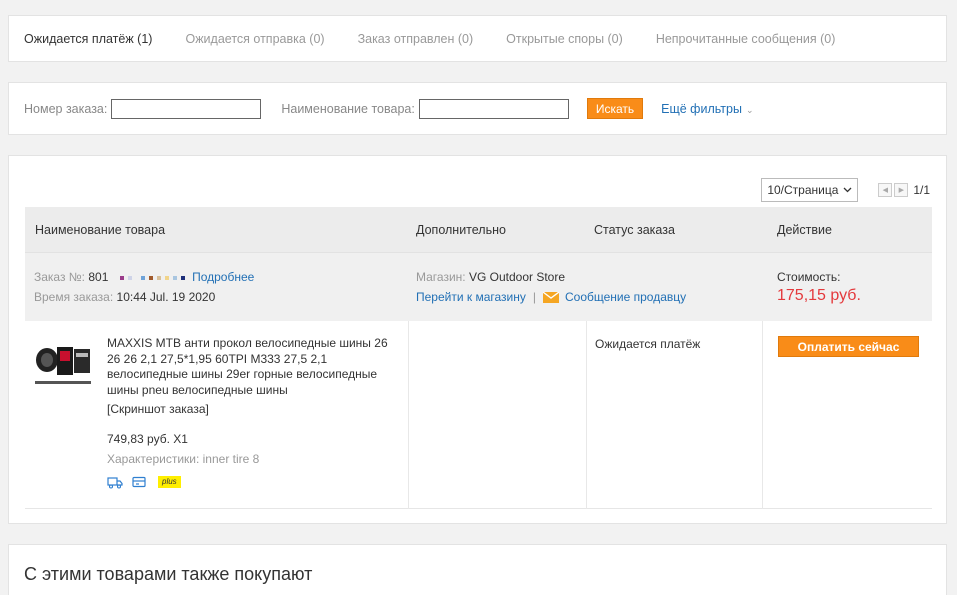 The width and height of the screenshot is (957, 595). Describe the element at coordinates (100, 230) in the screenshot. I see `header-product: Наименование товара` at that location.